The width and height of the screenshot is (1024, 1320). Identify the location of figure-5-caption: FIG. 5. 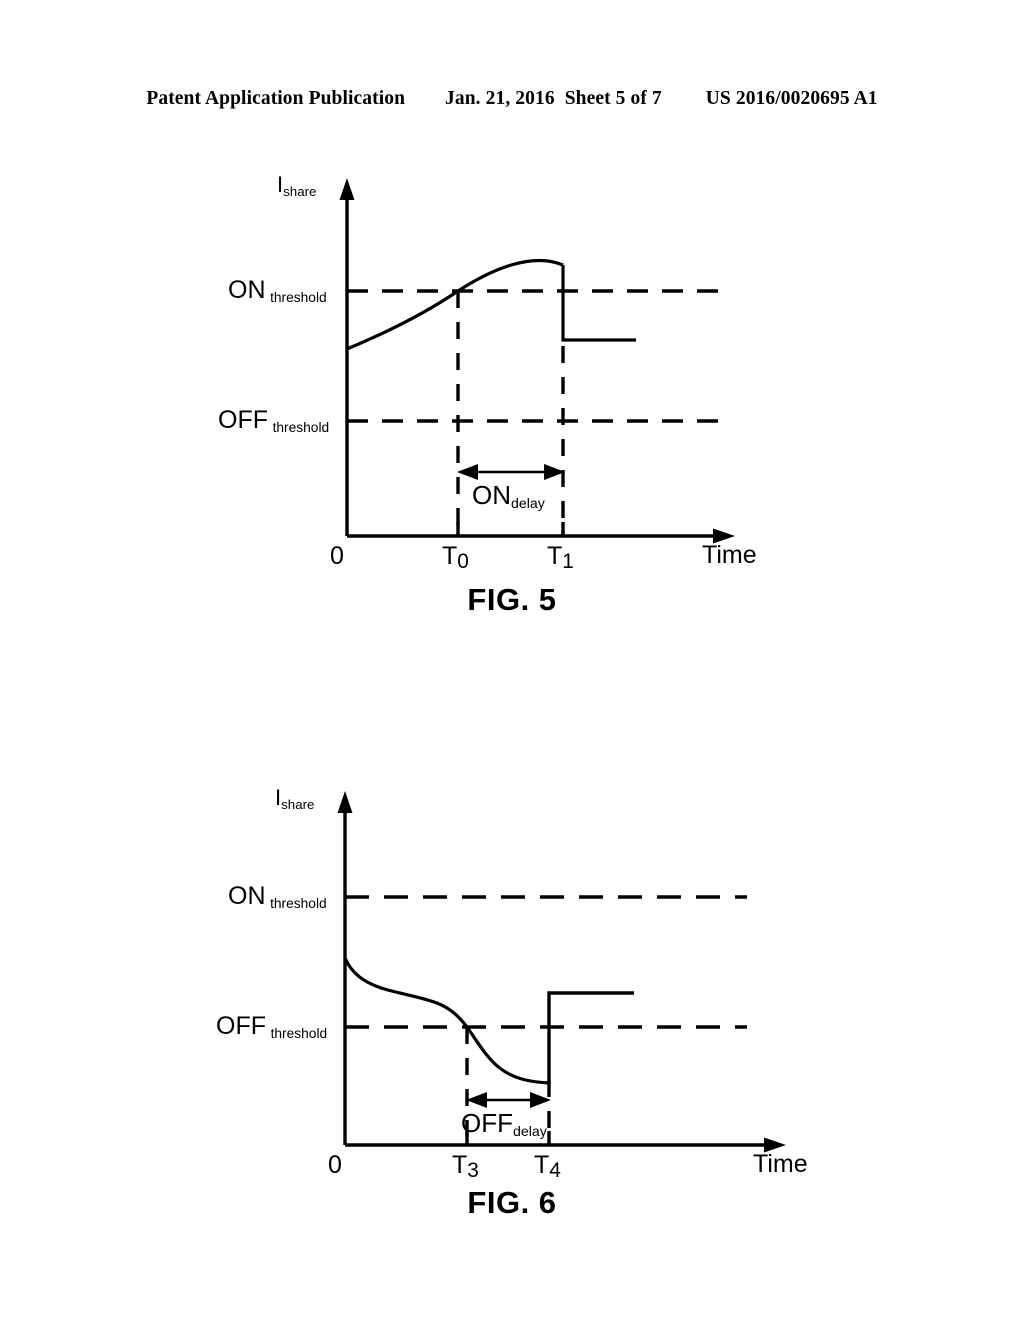
(512, 599).